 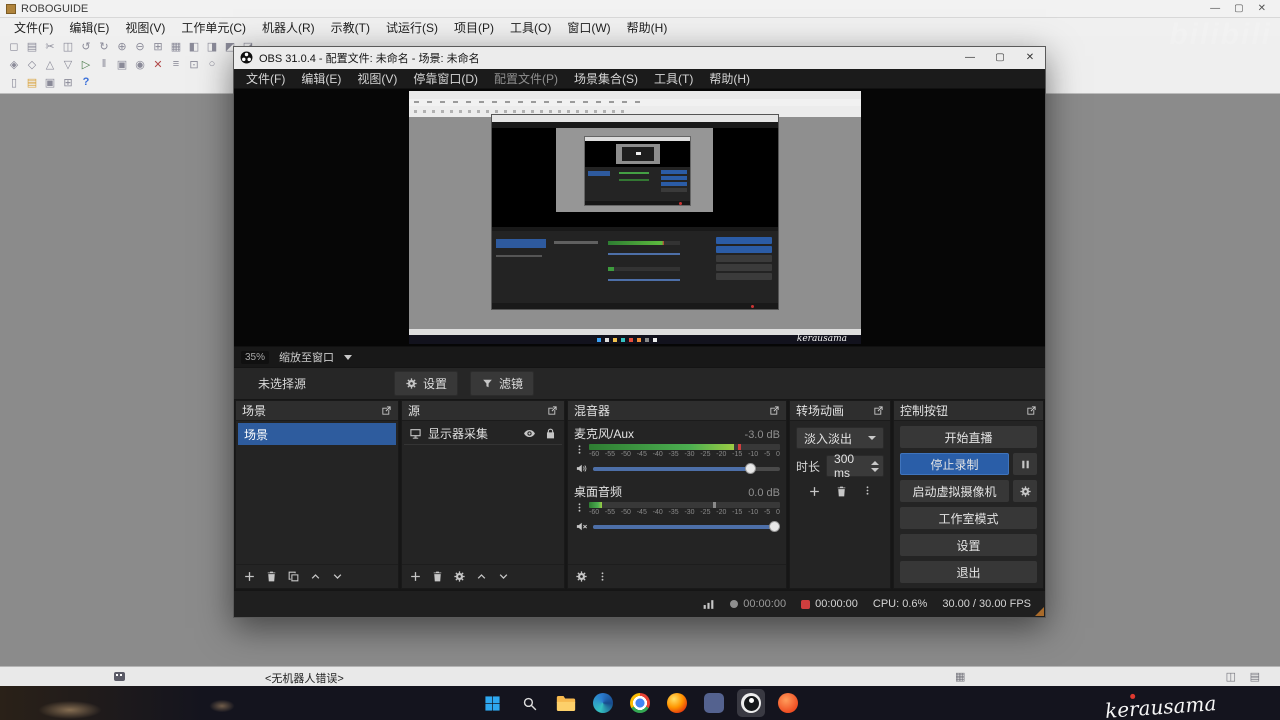 I want to click on roboguide-menu-item: 窗口(W), so click(x=588, y=27).